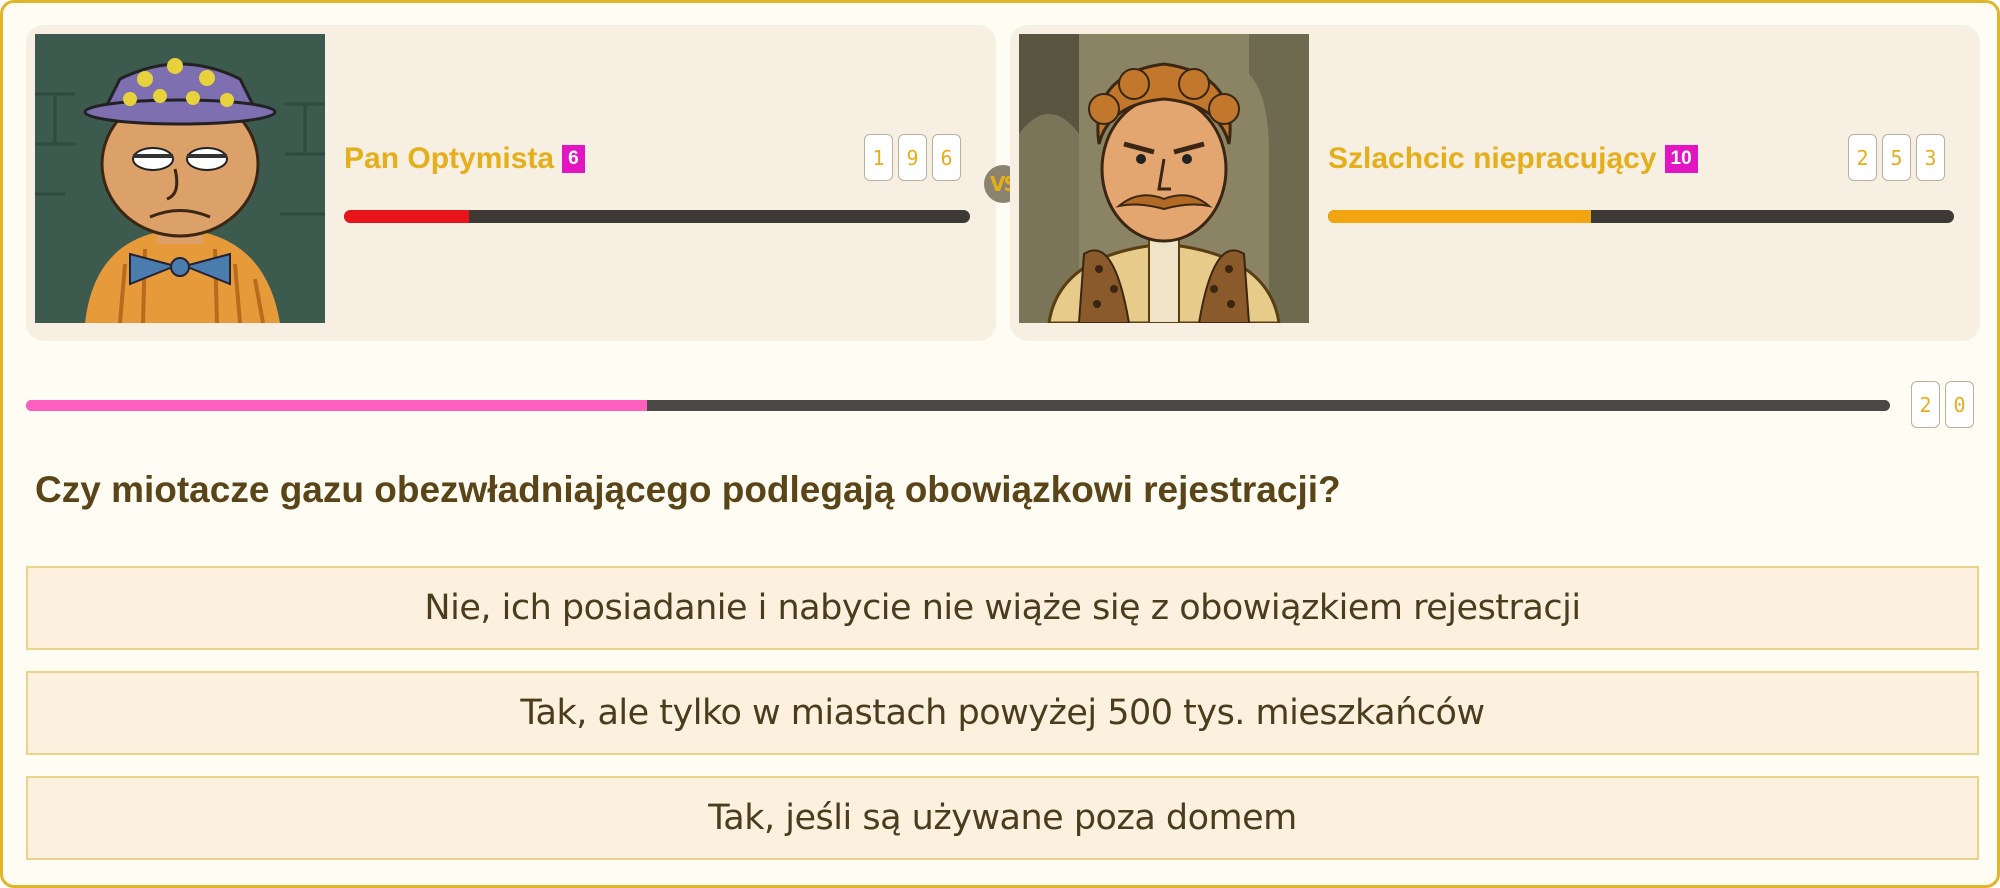  I want to click on player-name-2: Szlachcic niepracujący 10, so click(1513, 159).